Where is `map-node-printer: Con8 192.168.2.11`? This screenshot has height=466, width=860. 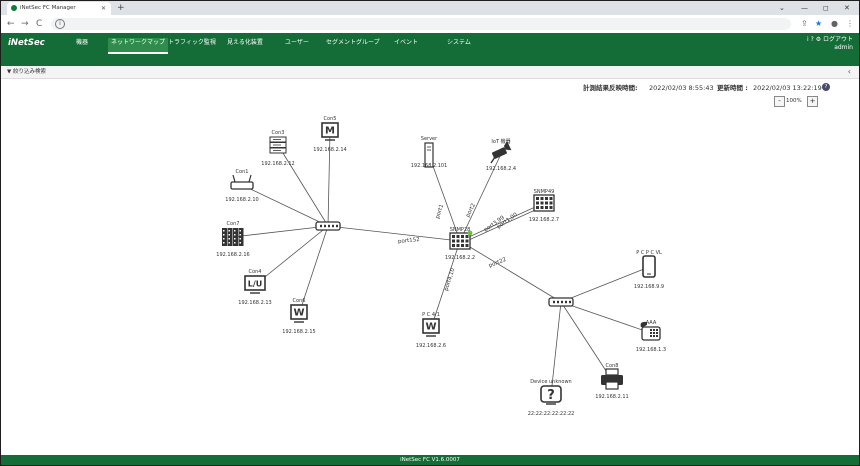 map-node-printer: Con8 192.168.2.11 is located at coordinates (611, 381).